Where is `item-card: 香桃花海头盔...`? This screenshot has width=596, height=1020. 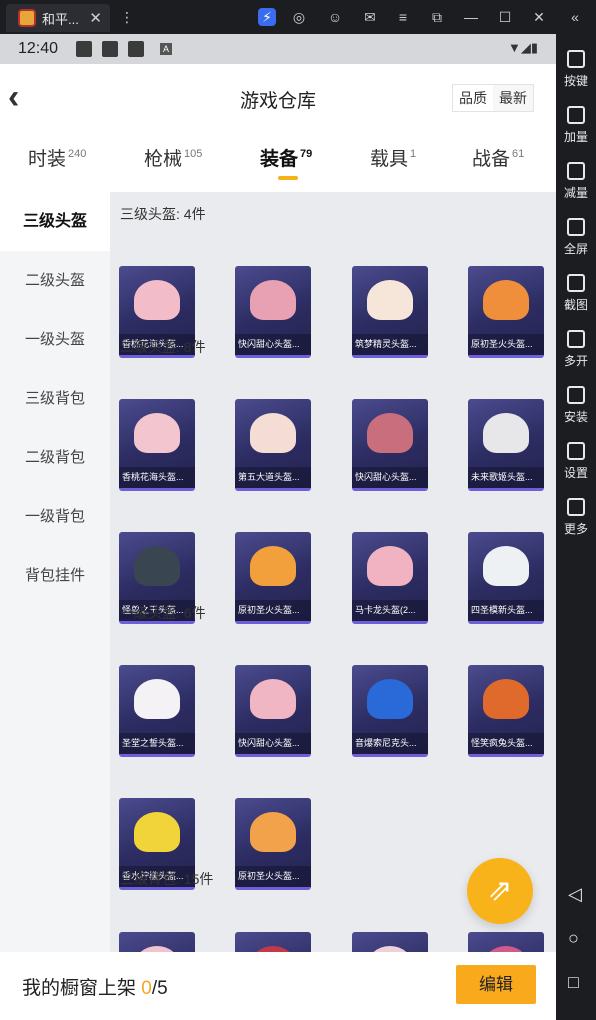
item-card: 香桃花海头盔... is located at coordinates (157, 445).